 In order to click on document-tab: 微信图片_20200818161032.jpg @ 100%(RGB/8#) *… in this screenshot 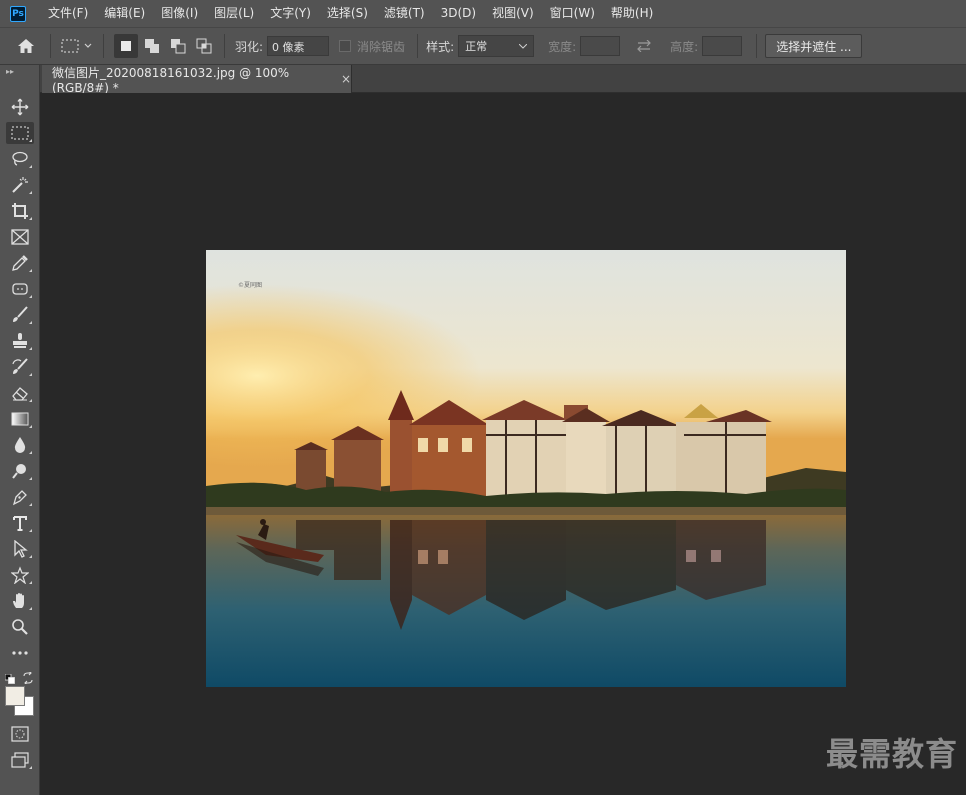, I will do `click(197, 80)`.